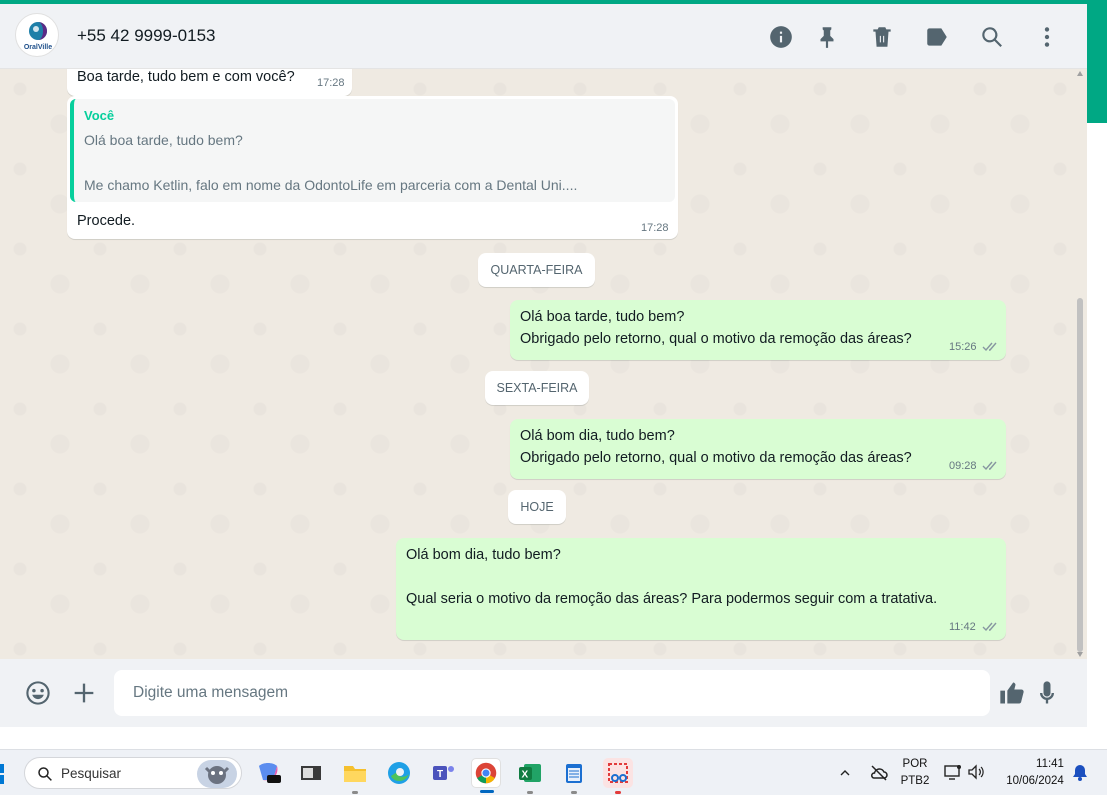 Image resolution: width=1107 pixels, height=795 pixels. Describe the element at coordinates (618, 776) in the screenshot. I see `snipping-tool-icon` at that location.